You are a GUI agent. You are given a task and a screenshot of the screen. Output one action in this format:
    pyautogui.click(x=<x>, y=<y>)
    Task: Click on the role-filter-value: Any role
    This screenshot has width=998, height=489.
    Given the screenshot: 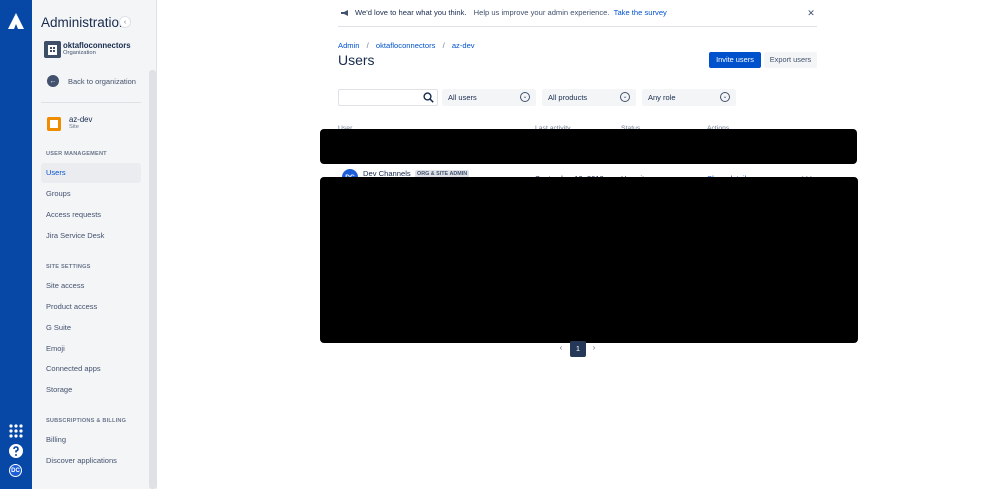 What is the action you would take?
    pyautogui.click(x=662, y=97)
    